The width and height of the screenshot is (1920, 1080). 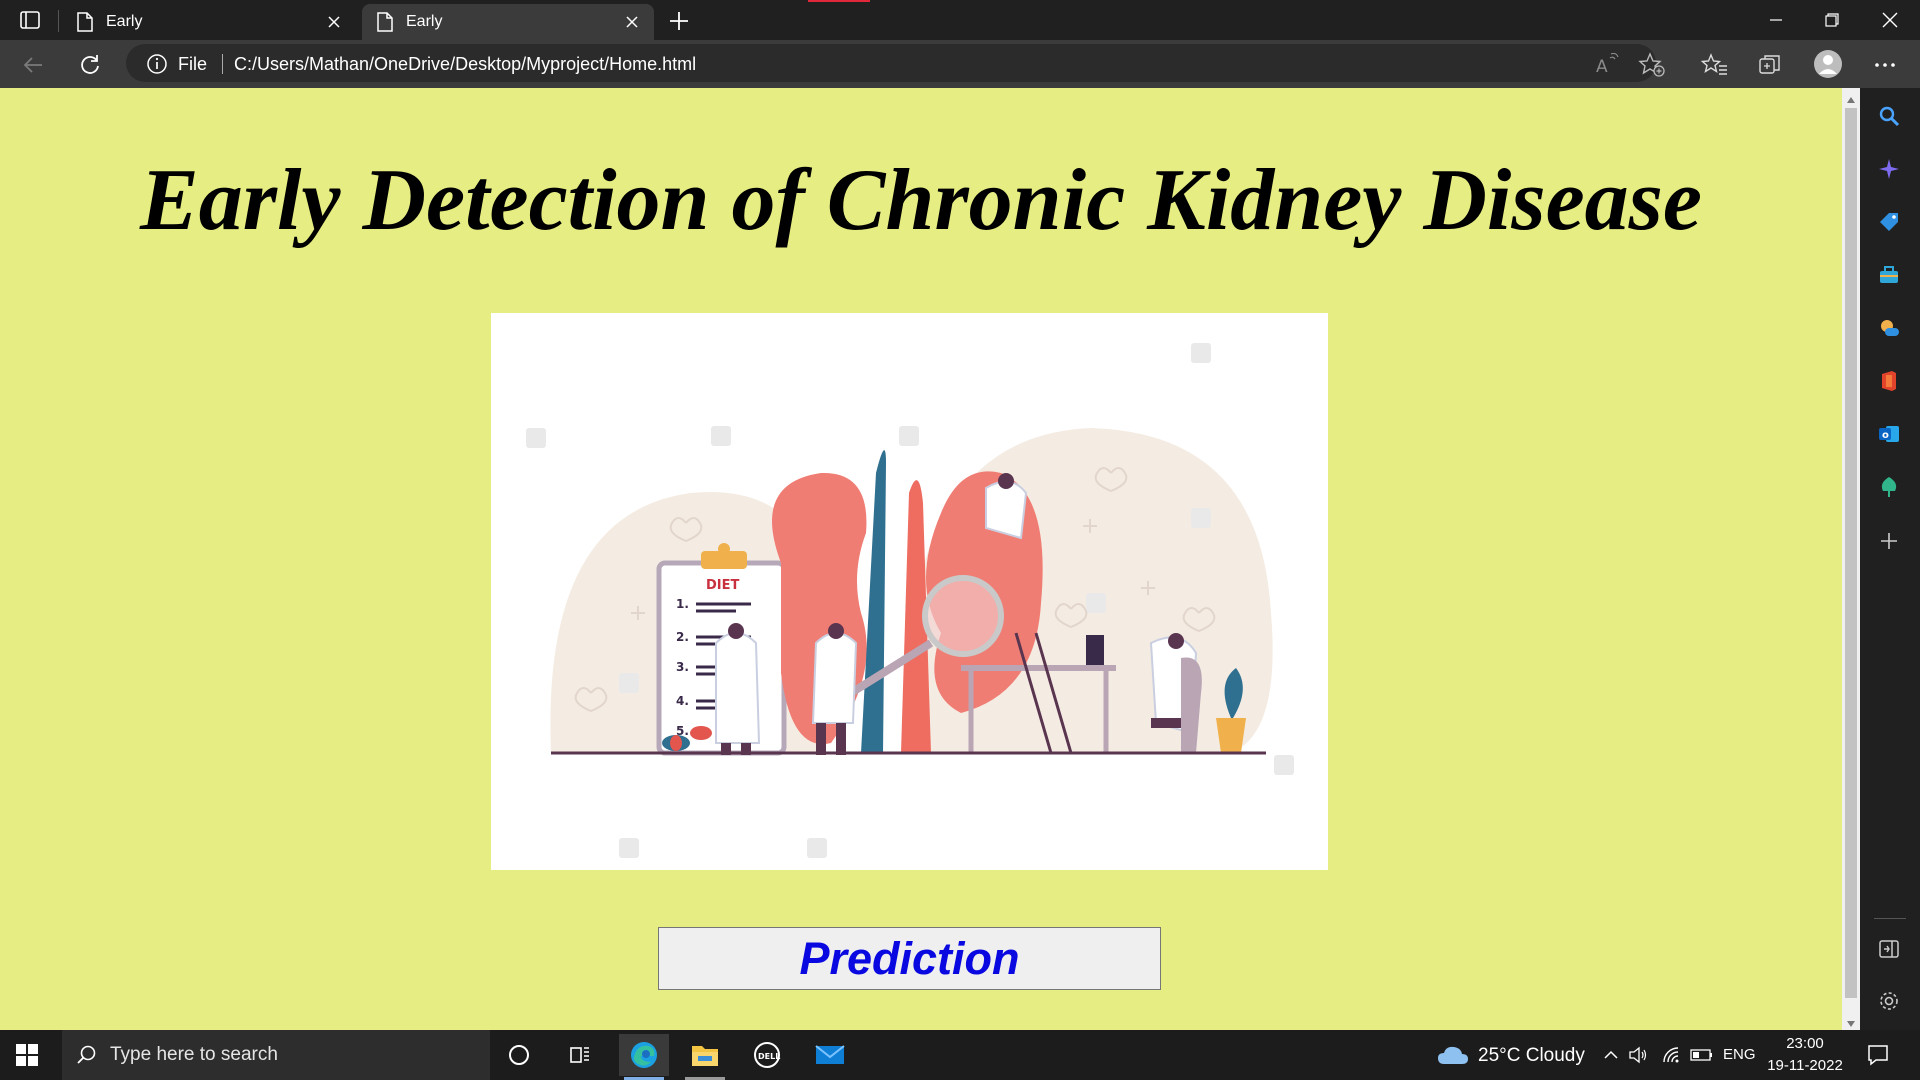 What do you see at coordinates (682, 637) in the screenshot?
I see `list-number: 2.` at bounding box center [682, 637].